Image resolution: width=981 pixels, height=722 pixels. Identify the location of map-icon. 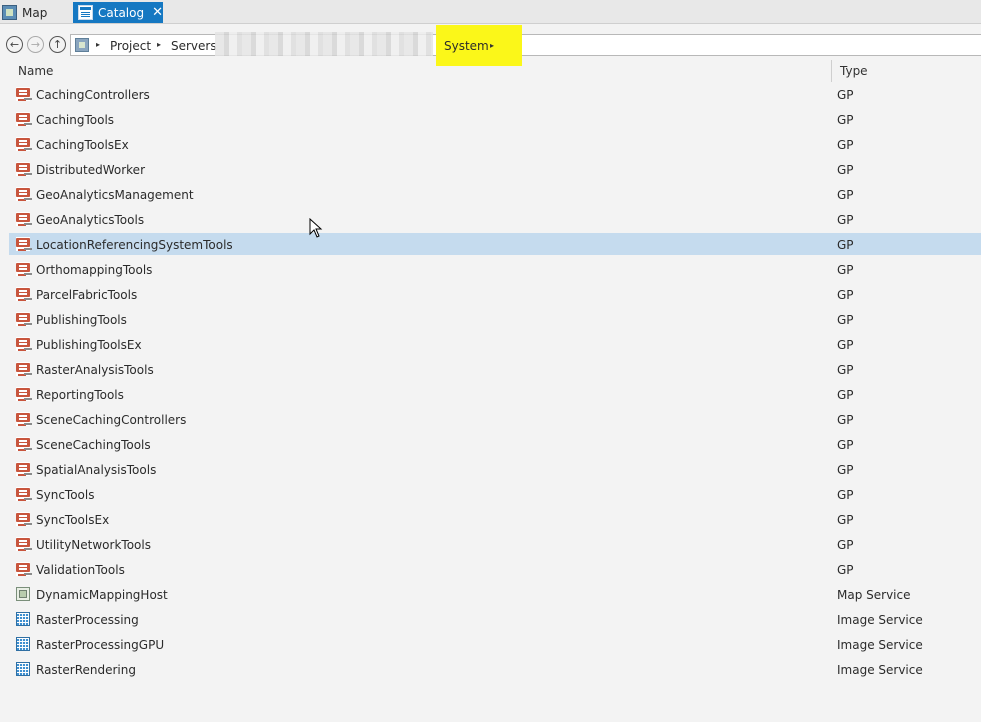
(9, 12).